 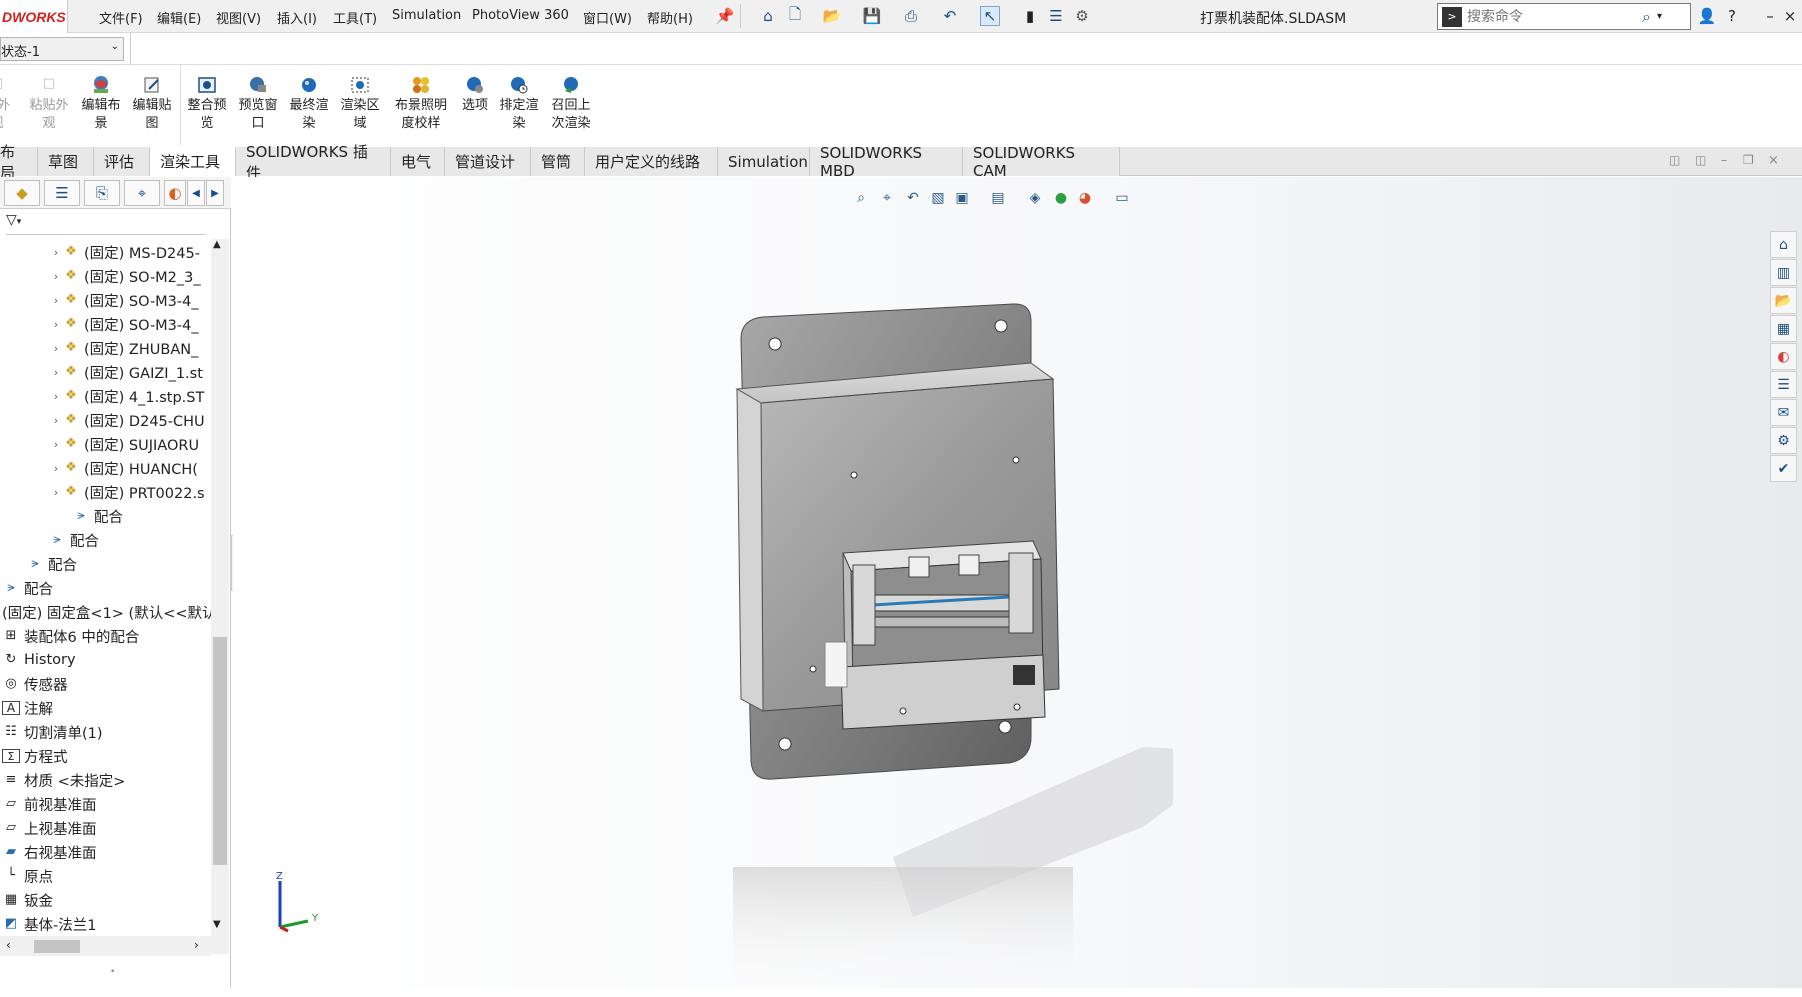 I want to click on task-pane-custom-properties: ☰, so click(x=1783, y=384).